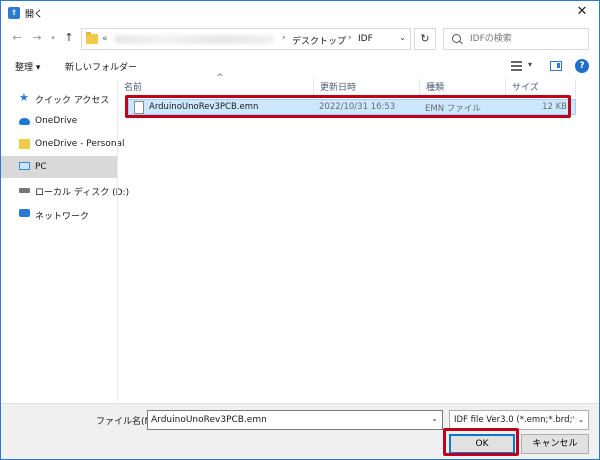 The image size is (600, 460). Describe the element at coordinates (72, 101) in the screenshot. I see `nav-item-label: クイック アクセス` at that location.